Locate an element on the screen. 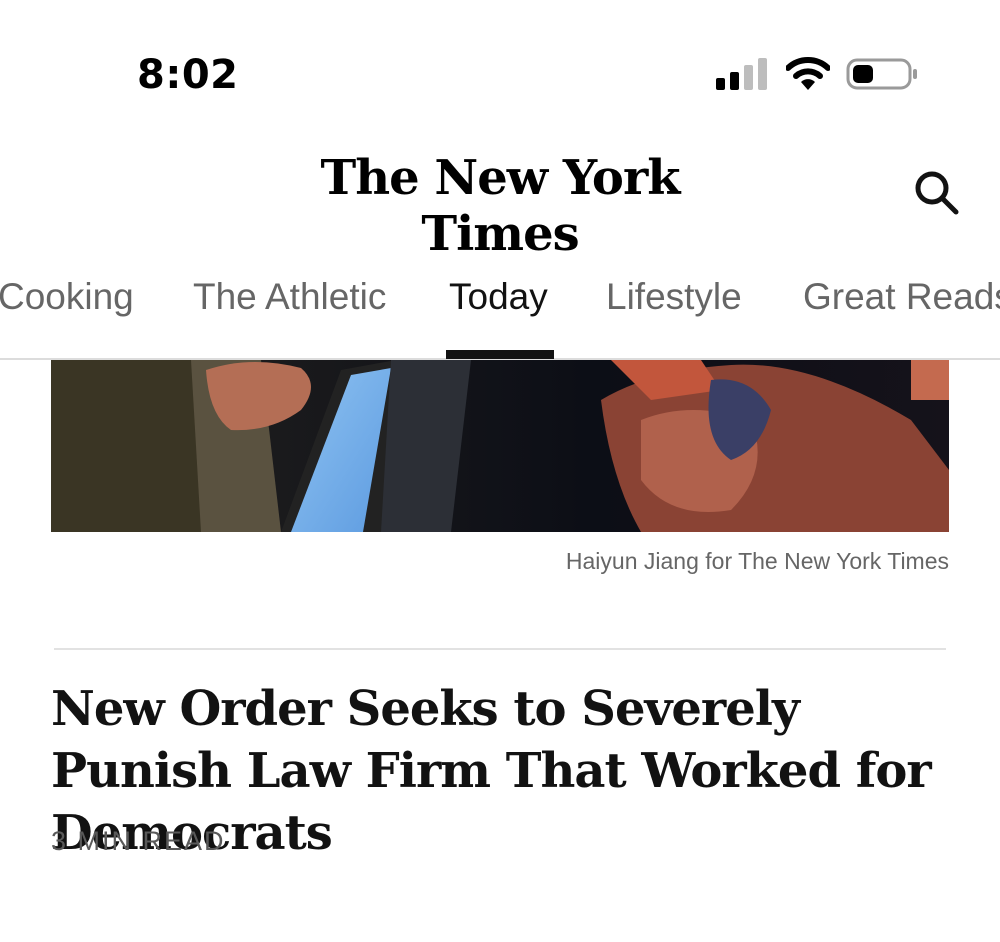 The image size is (1000, 942). read-time: 3 MIN READ is located at coordinates (138, 841).